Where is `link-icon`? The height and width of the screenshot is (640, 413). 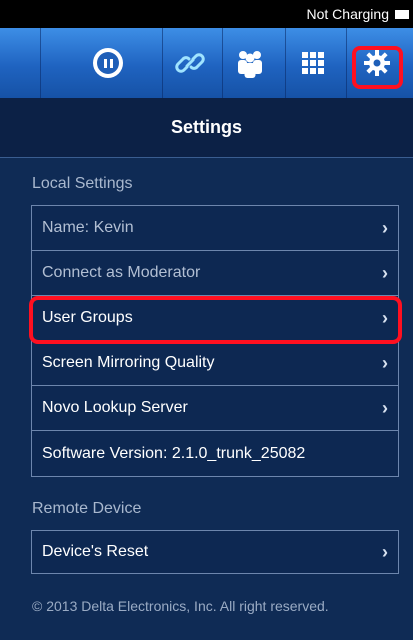
link-icon is located at coordinates (190, 63).